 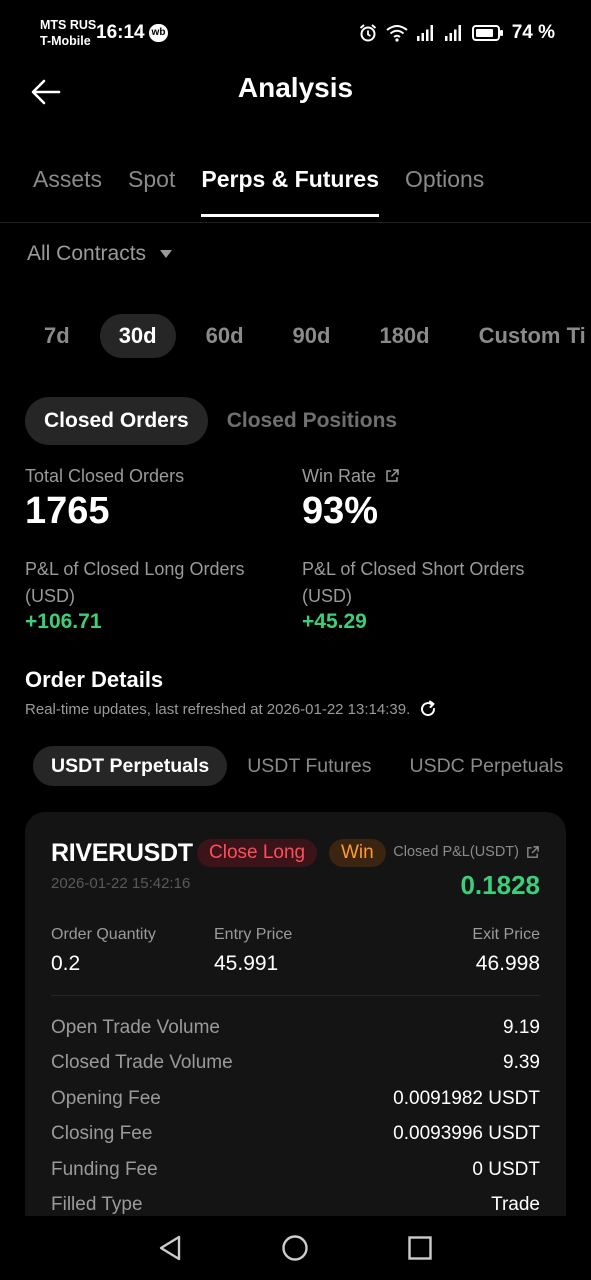 I want to click on stat-short-pnl: P&L of Closed Short Orders (USD) +45.29, so click(x=413, y=595).